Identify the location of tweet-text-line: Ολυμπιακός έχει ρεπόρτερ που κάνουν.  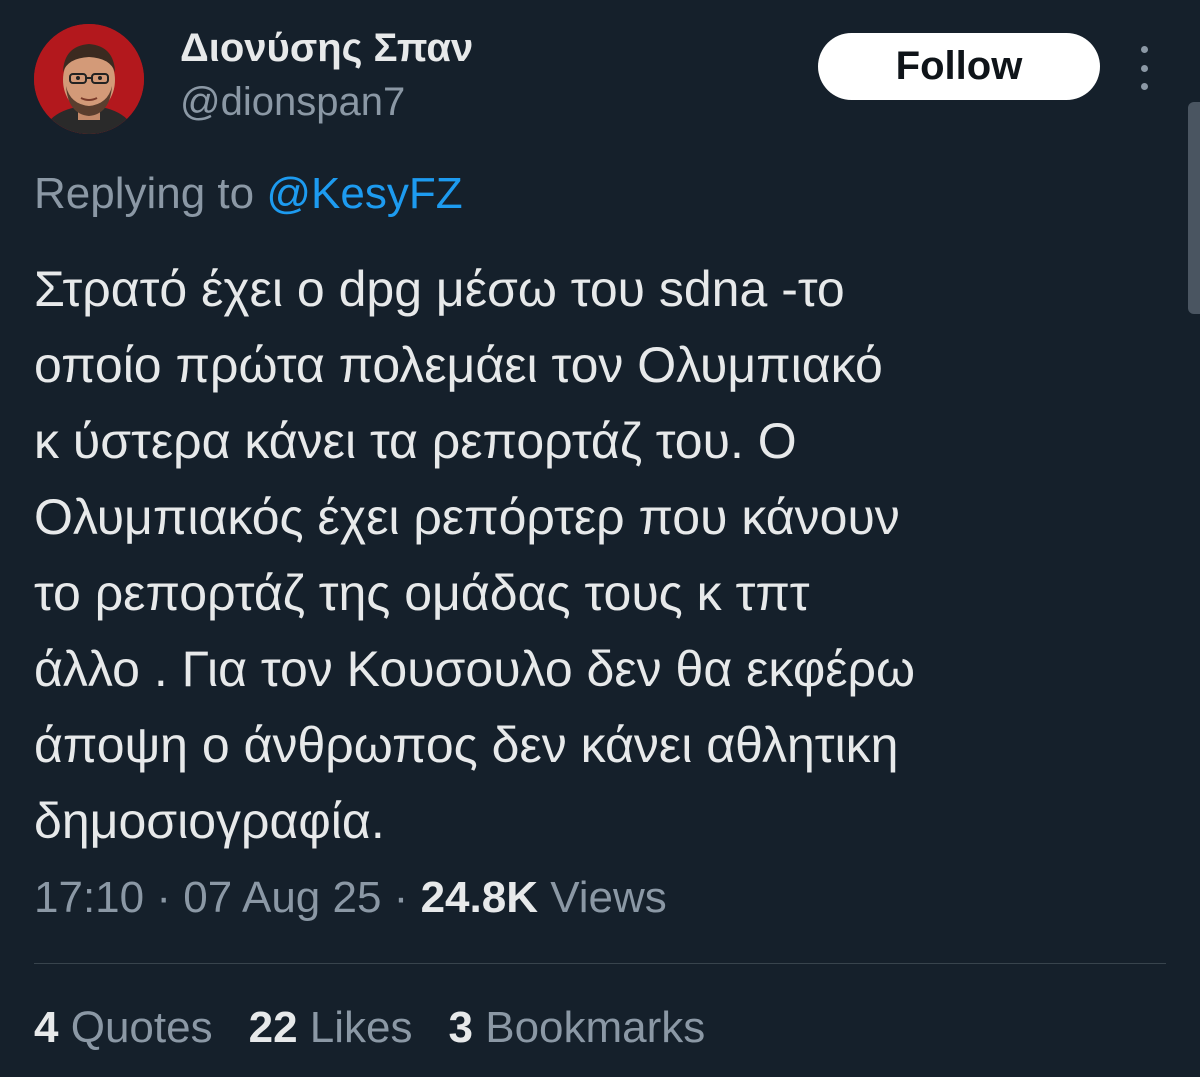
(467, 517).